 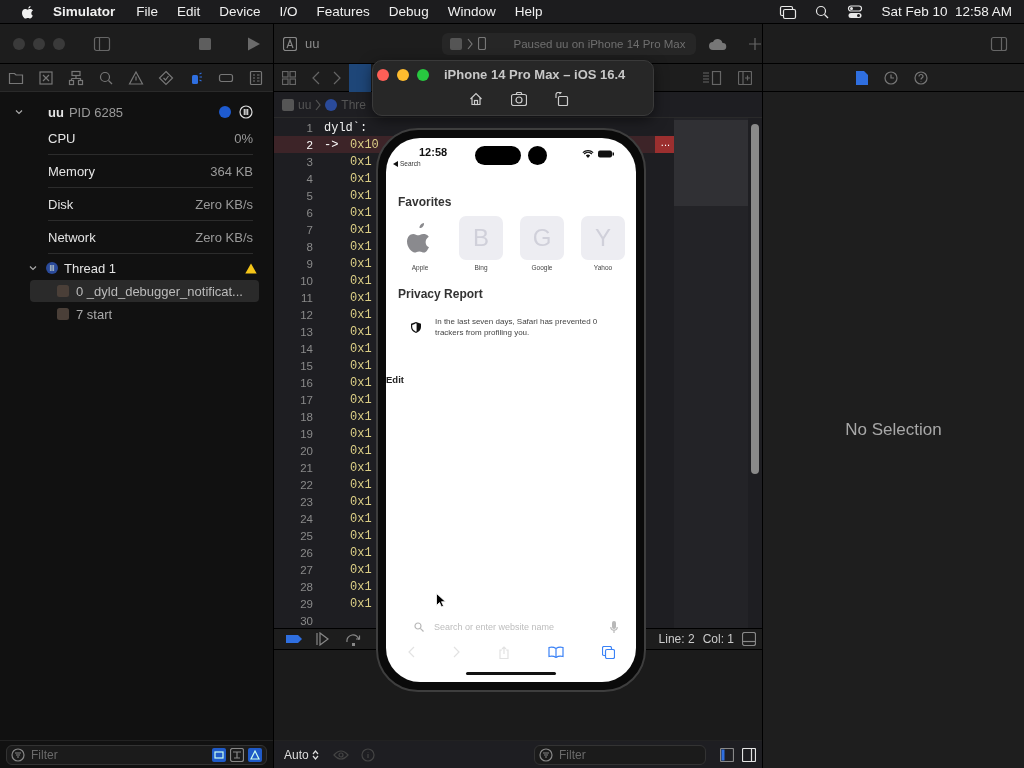 I want to click on microphone-icon, so click(x=614, y=627).